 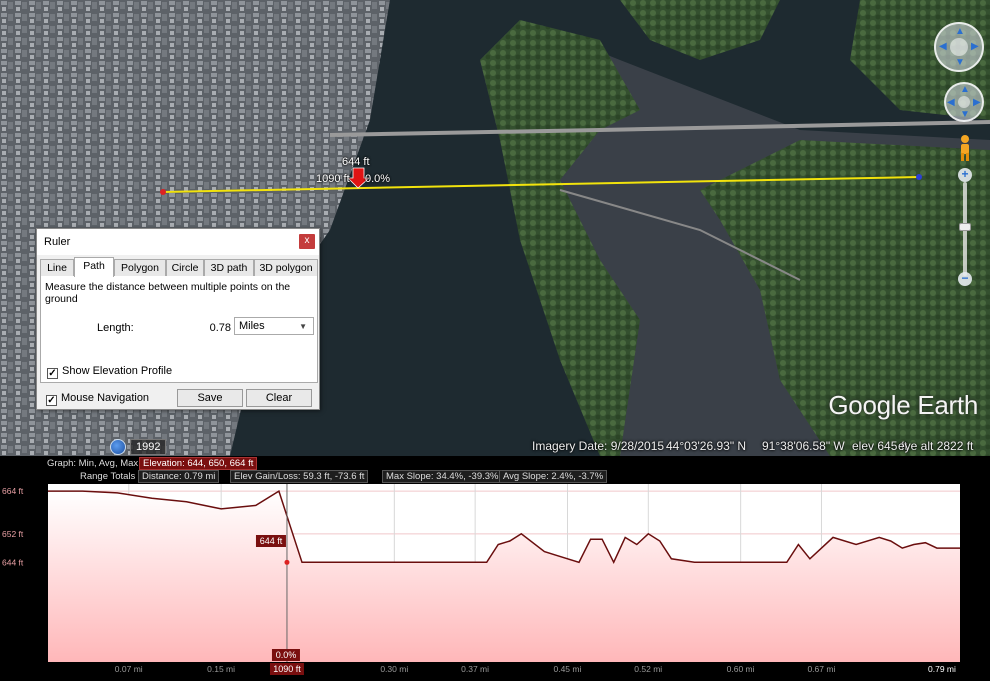 What do you see at coordinates (598, 446) in the screenshot?
I see `imagery-date: Imagery Date: 9/28/2015` at bounding box center [598, 446].